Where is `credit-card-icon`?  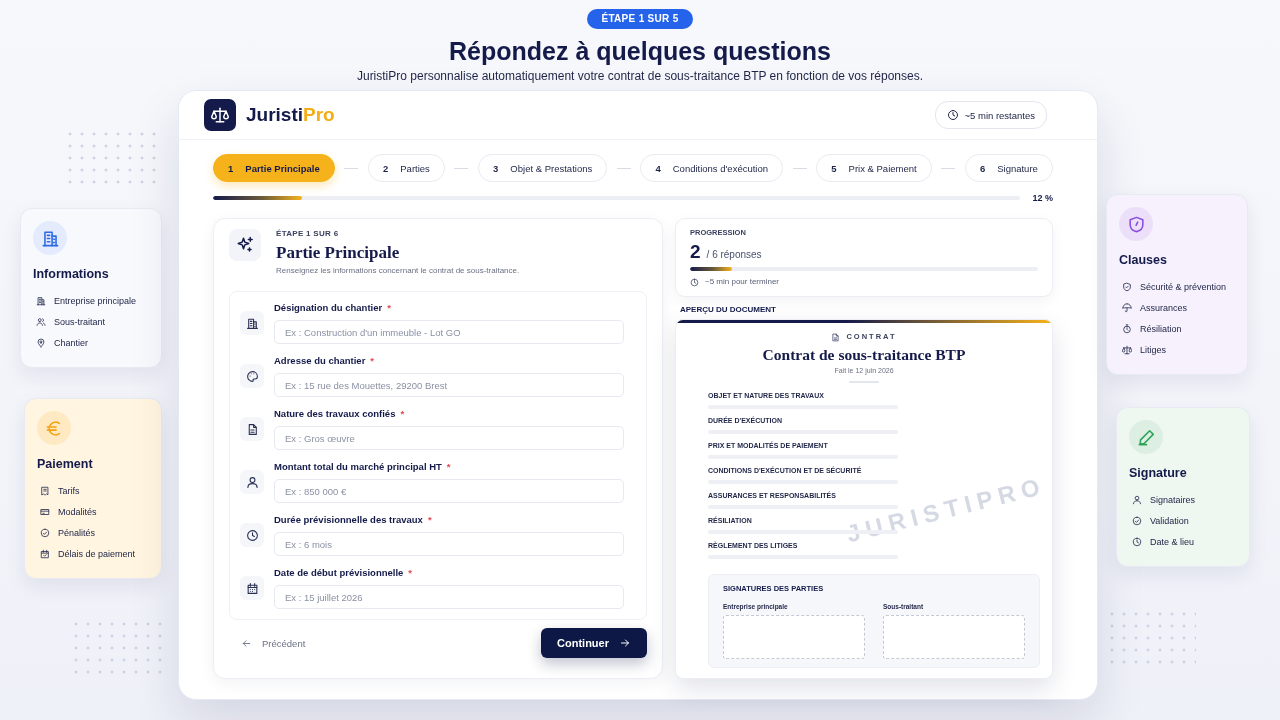 credit-card-icon is located at coordinates (45, 511).